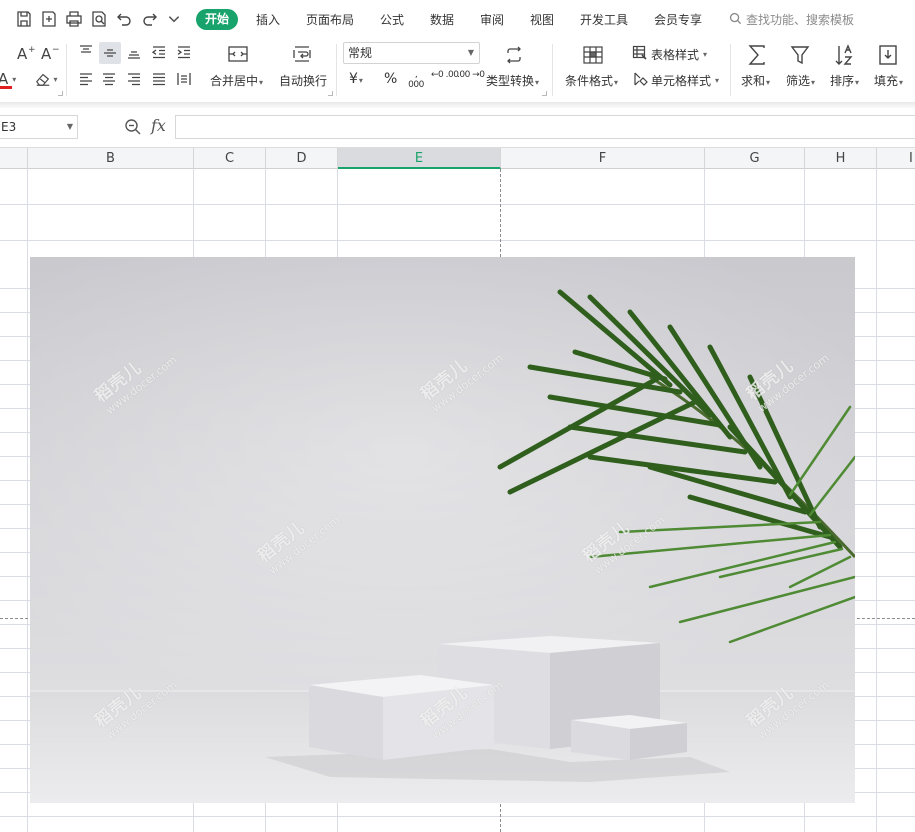 The height and width of the screenshot is (832, 915). Describe the element at coordinates (360, 53) in the screenshot. I see `number-format-value: 常规` at that location.